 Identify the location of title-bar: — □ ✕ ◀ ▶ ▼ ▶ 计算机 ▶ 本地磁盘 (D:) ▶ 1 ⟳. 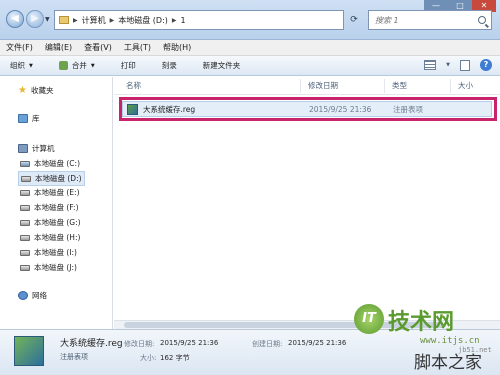
(250, 20).